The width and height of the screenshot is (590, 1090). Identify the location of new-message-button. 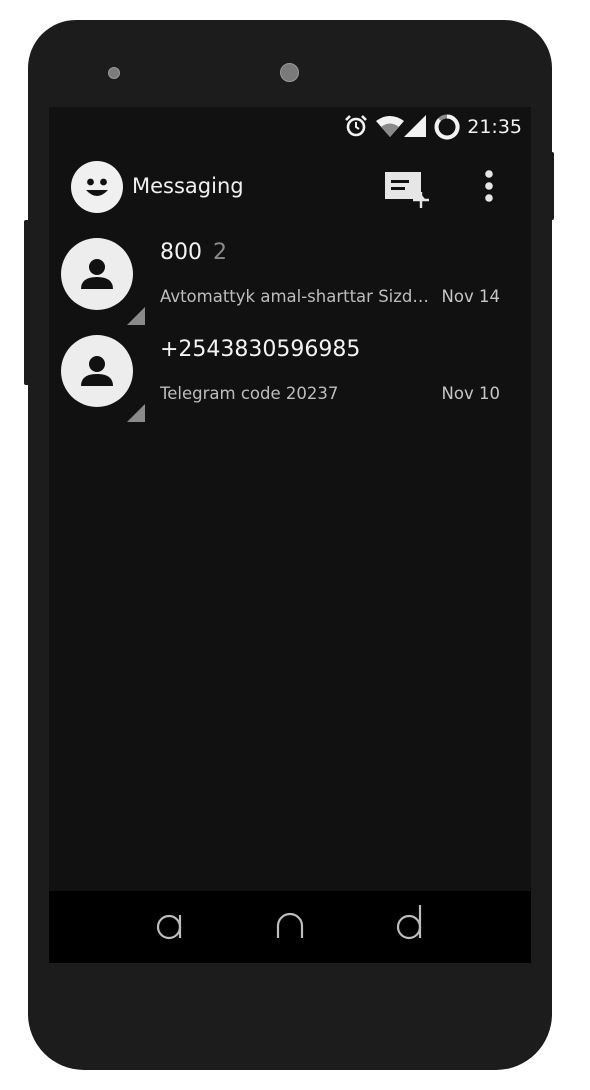
(407, 189).